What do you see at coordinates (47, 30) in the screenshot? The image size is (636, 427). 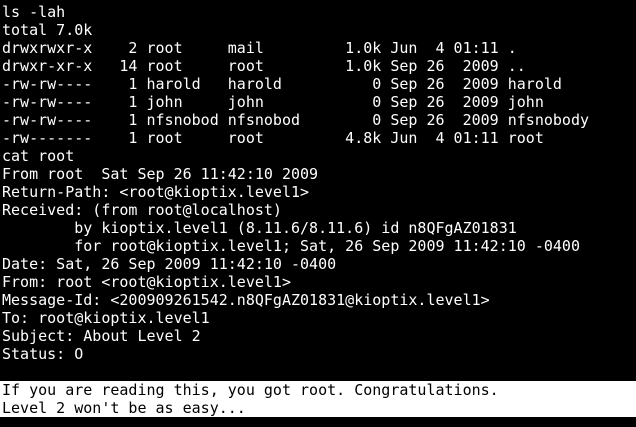 I see `terminal-line: total 7.0k` at bounding box center [47, 30].